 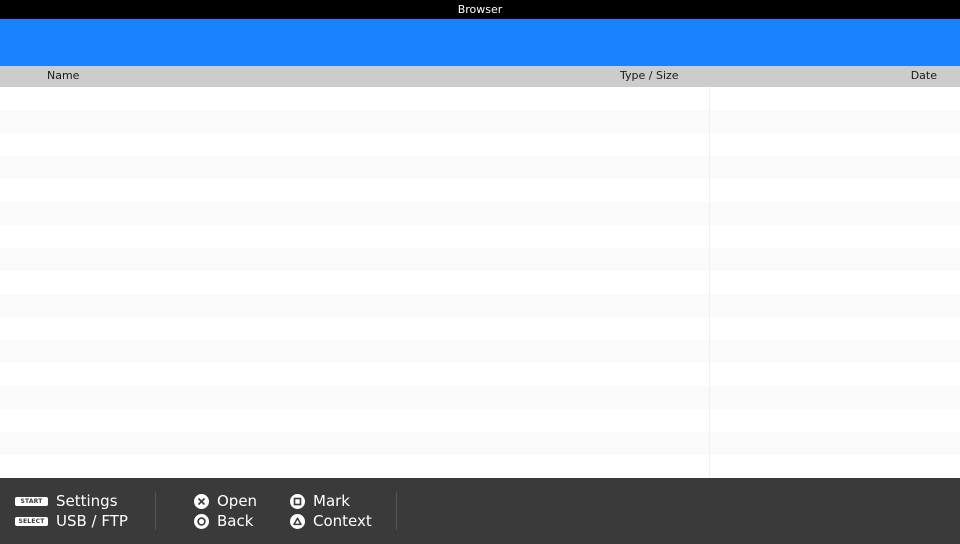 What do you see at coordinates (649, 75) in the screenshot?
I see `column-type-size-header: Type / Size` at bounding box center [649, 75].